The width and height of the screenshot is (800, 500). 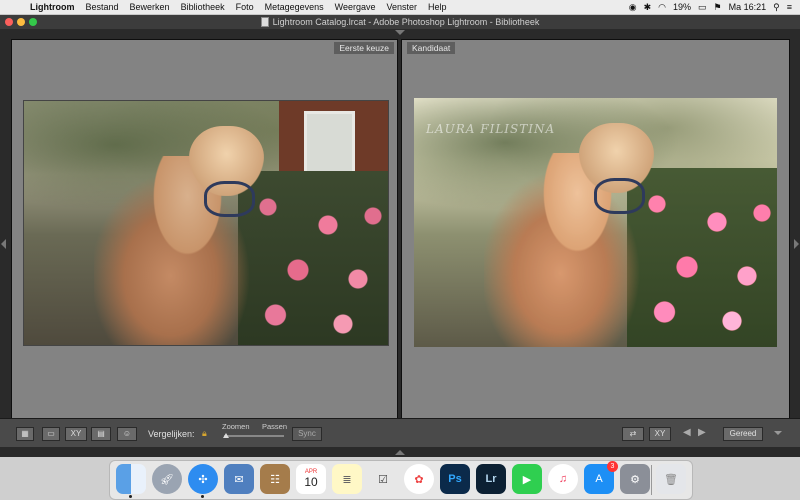 What do you see at coordinates (307, 434) in the screenshot?
I see `sync-button: Sync` at bounding box center [307, 434].